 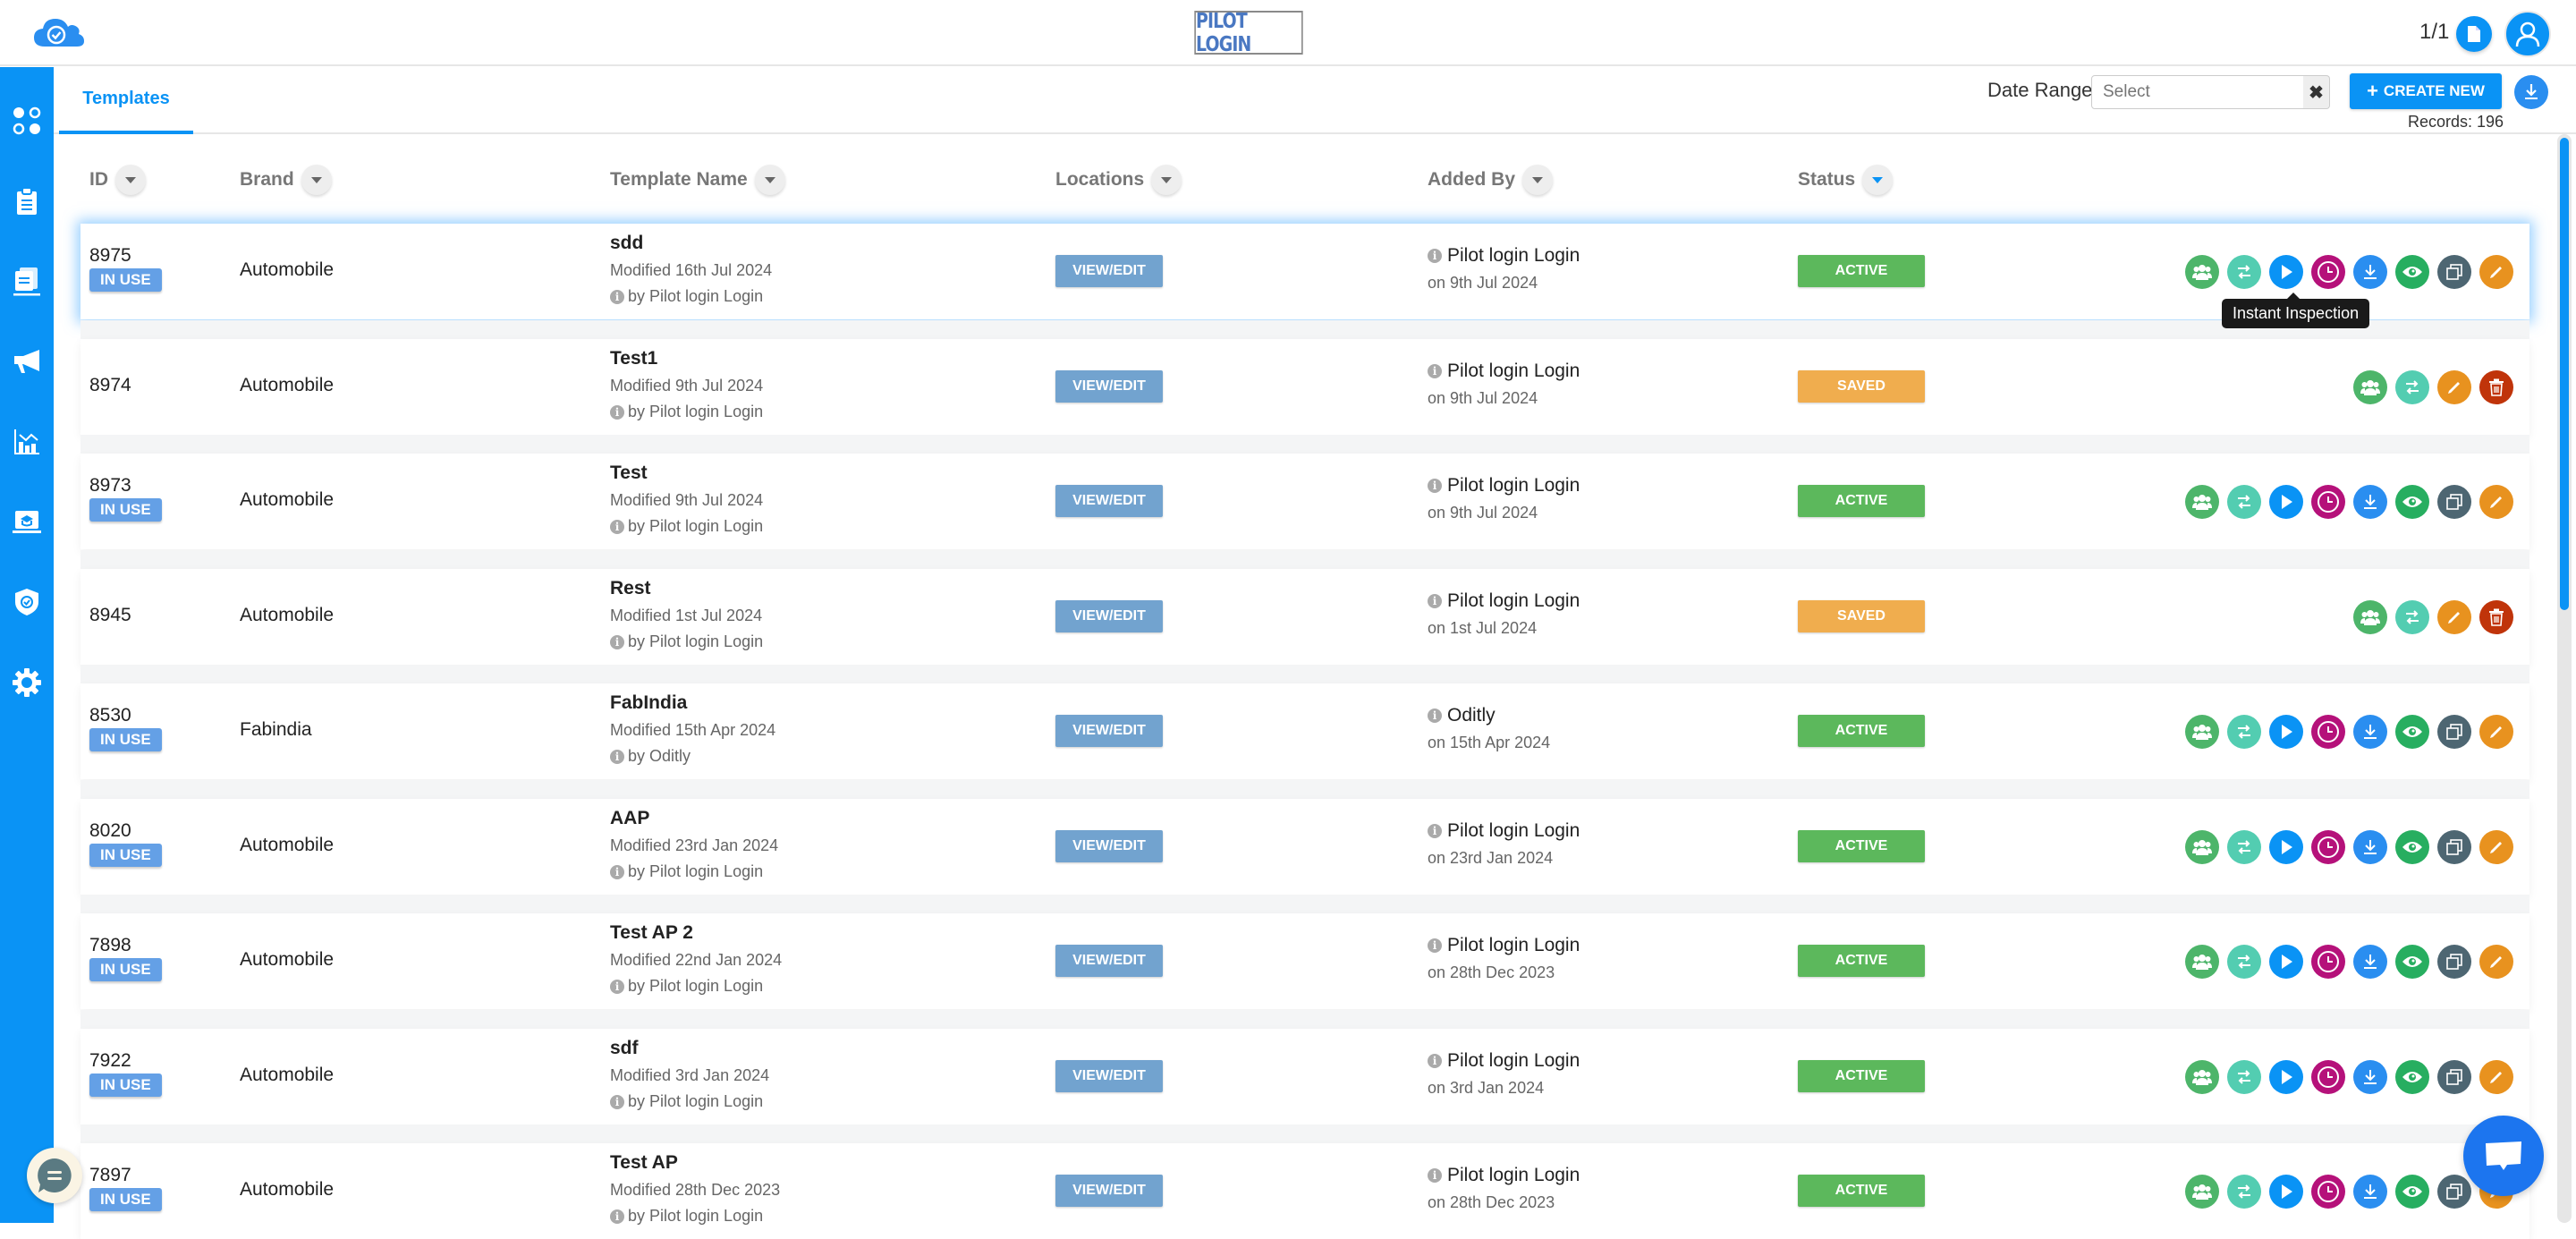 I want to click on sort-brand-button, so click(x=316, y=180).